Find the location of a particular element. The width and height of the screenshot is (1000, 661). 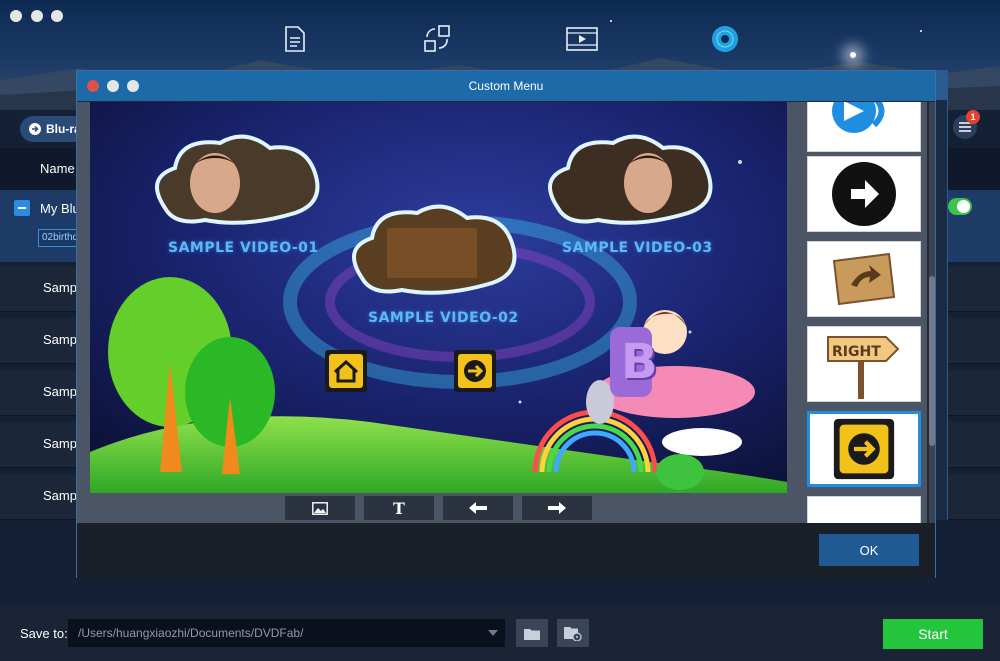

dialog-close-button is located at coordinates (93, 86).